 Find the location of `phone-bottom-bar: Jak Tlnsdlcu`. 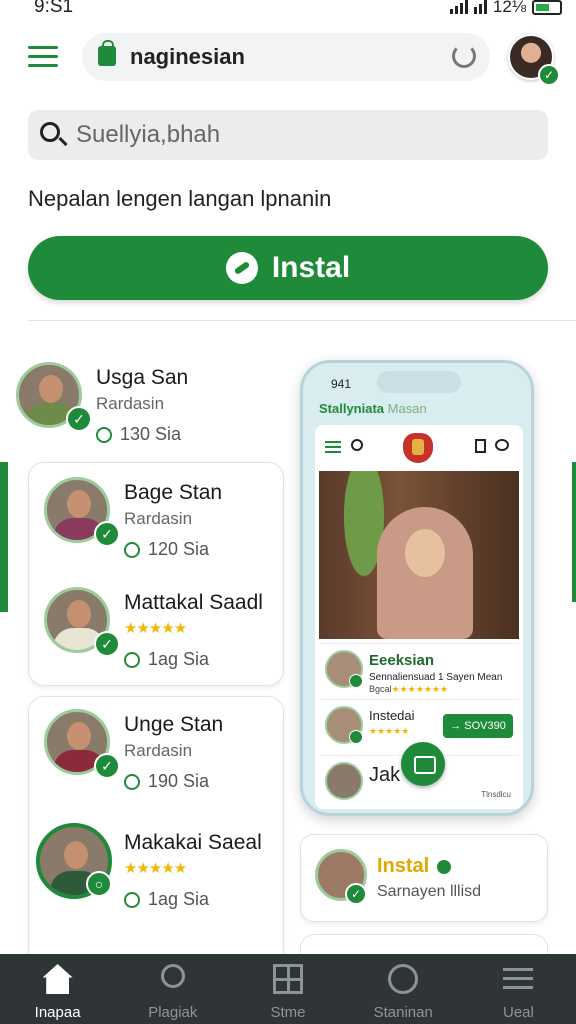

phone-bottom-bar: Jak Tlnsdlcu is located at coordinates (419, 774).